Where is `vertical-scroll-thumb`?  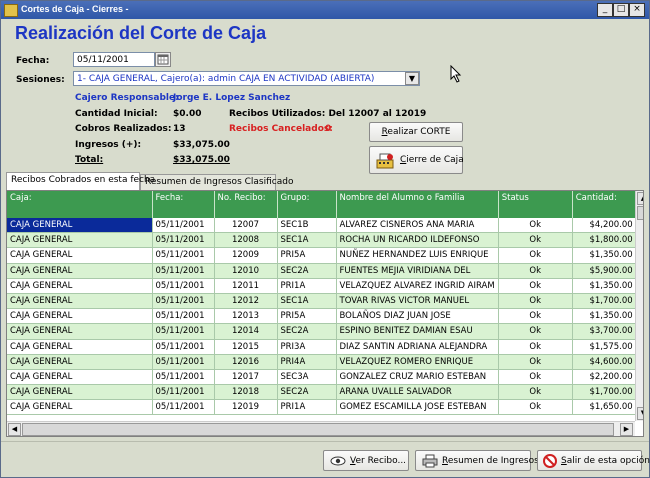 vertical-scroll-thumb is located at coordinates (640, 213).